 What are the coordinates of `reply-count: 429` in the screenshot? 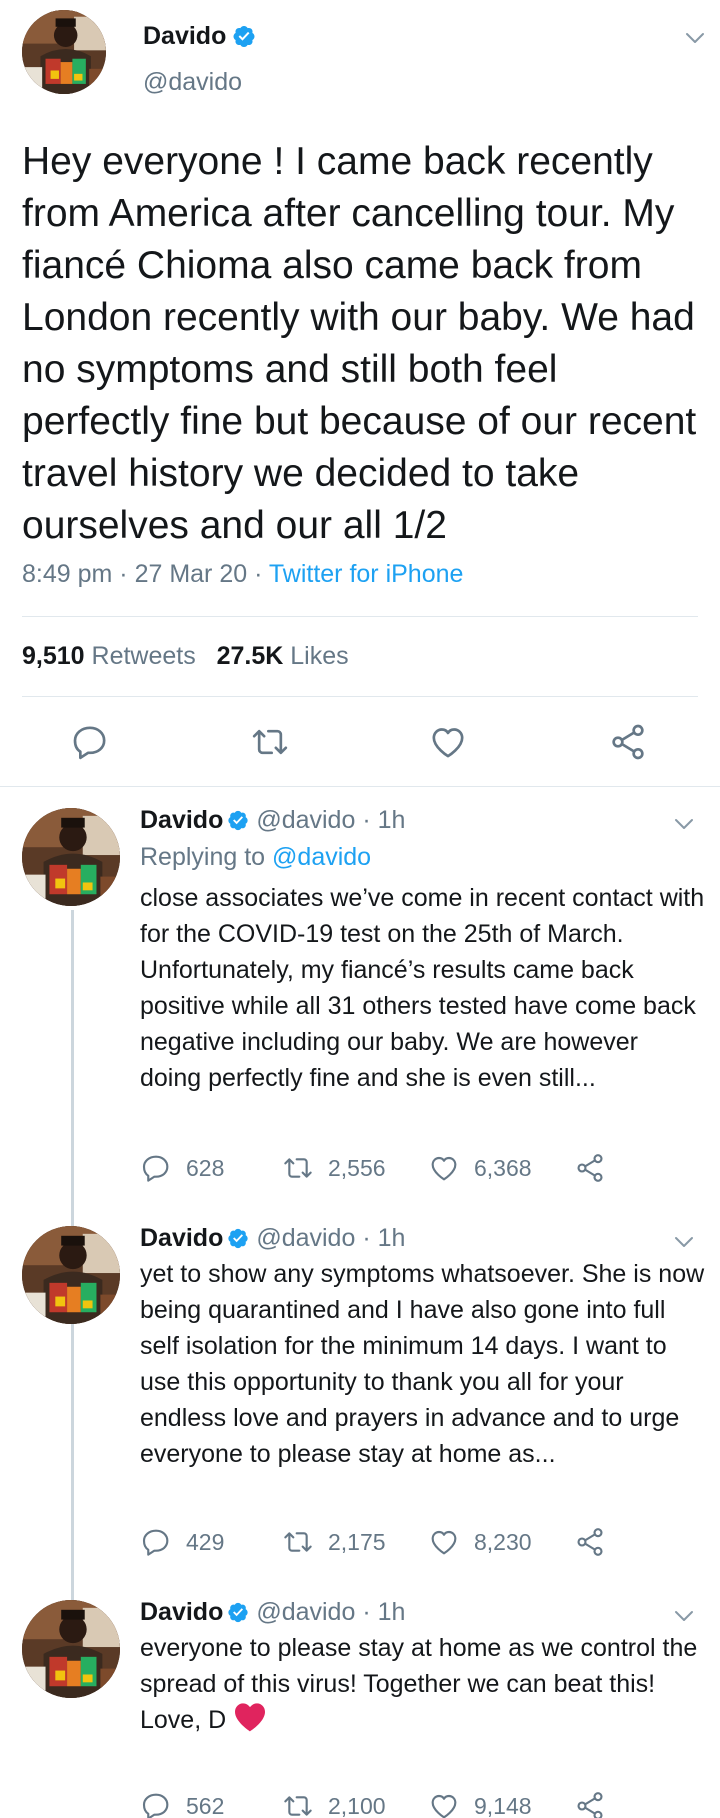 It's located at (205, 1541).